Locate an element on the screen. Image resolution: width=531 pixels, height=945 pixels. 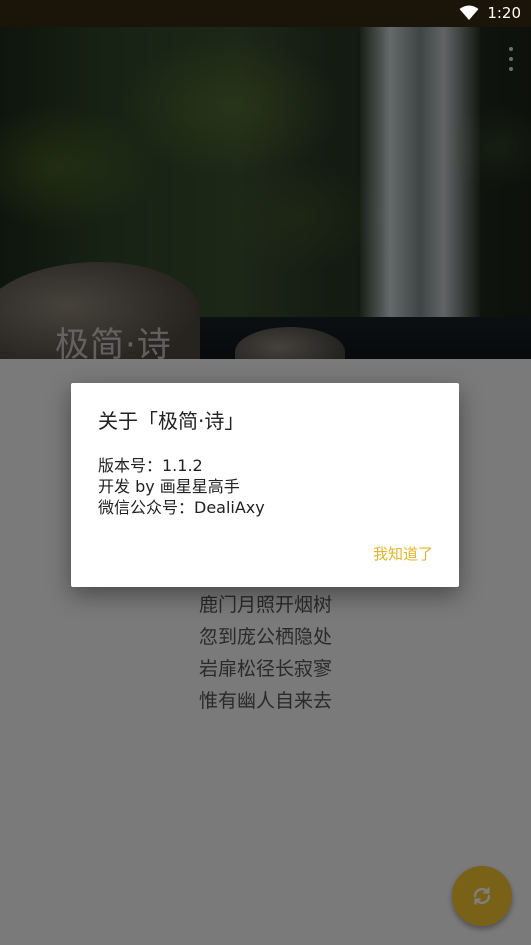
dialog-body: 版本号：1.1.2 开发 by 画星星高手 微信公众号：DealiAxy is located at coordinates (181, 486).